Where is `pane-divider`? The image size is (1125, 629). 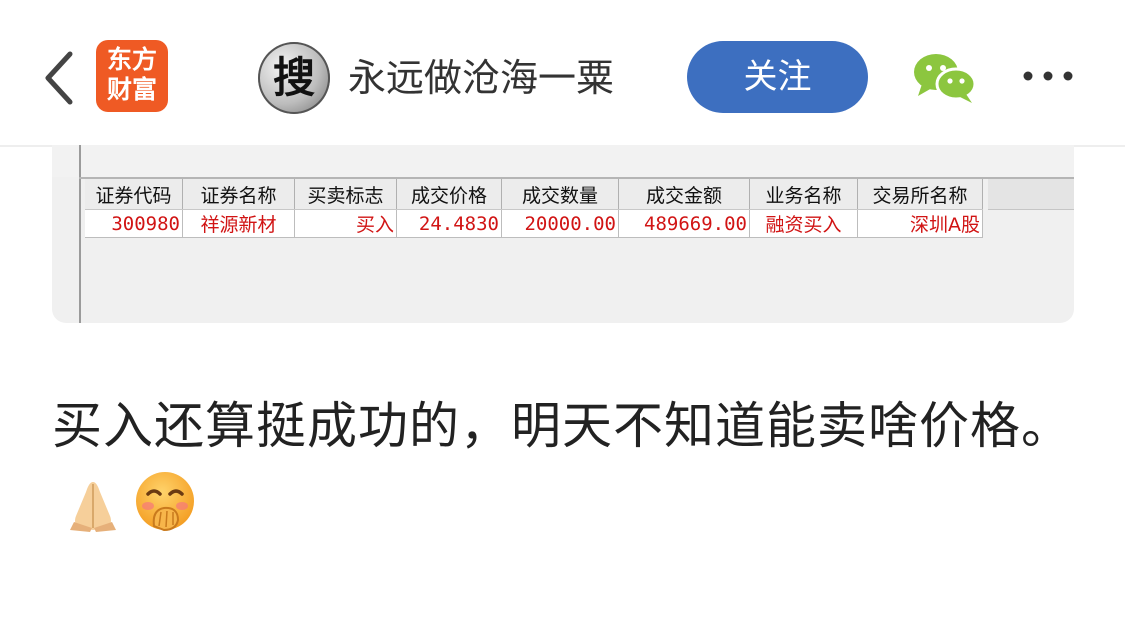 pane-divider is located at coordinates (80, 234).